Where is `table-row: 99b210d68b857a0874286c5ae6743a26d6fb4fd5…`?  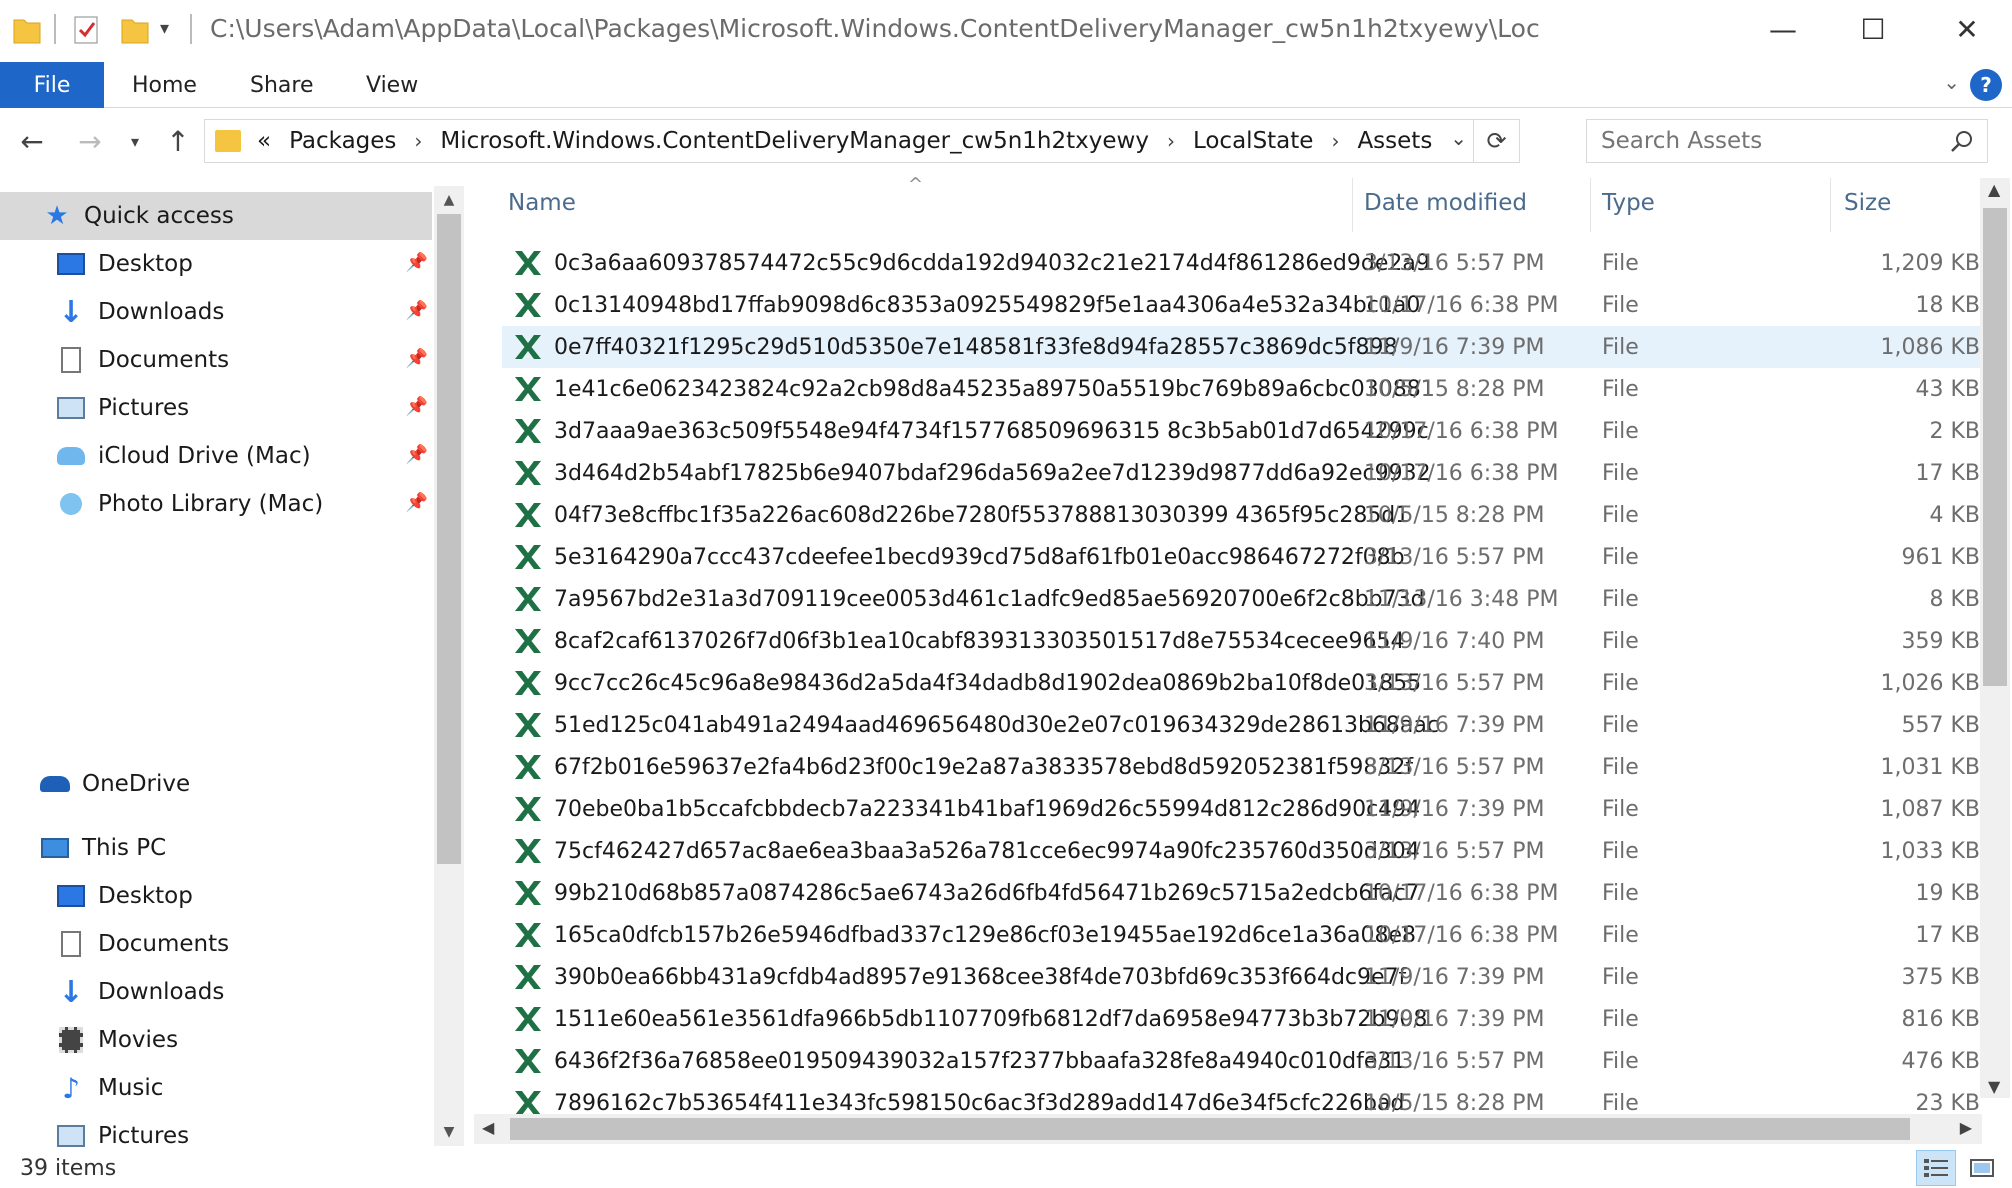 table-row: 99b210d68b857a0874286c5ae6743a26d6fb4fd5… is located at coordinates (1241, 893).